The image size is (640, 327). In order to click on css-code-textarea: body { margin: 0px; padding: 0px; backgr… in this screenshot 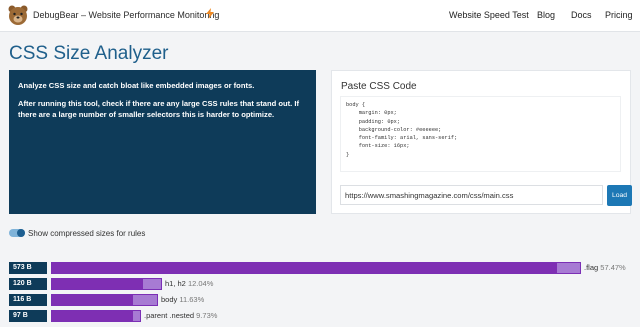, I will do `click(480, 134)`.